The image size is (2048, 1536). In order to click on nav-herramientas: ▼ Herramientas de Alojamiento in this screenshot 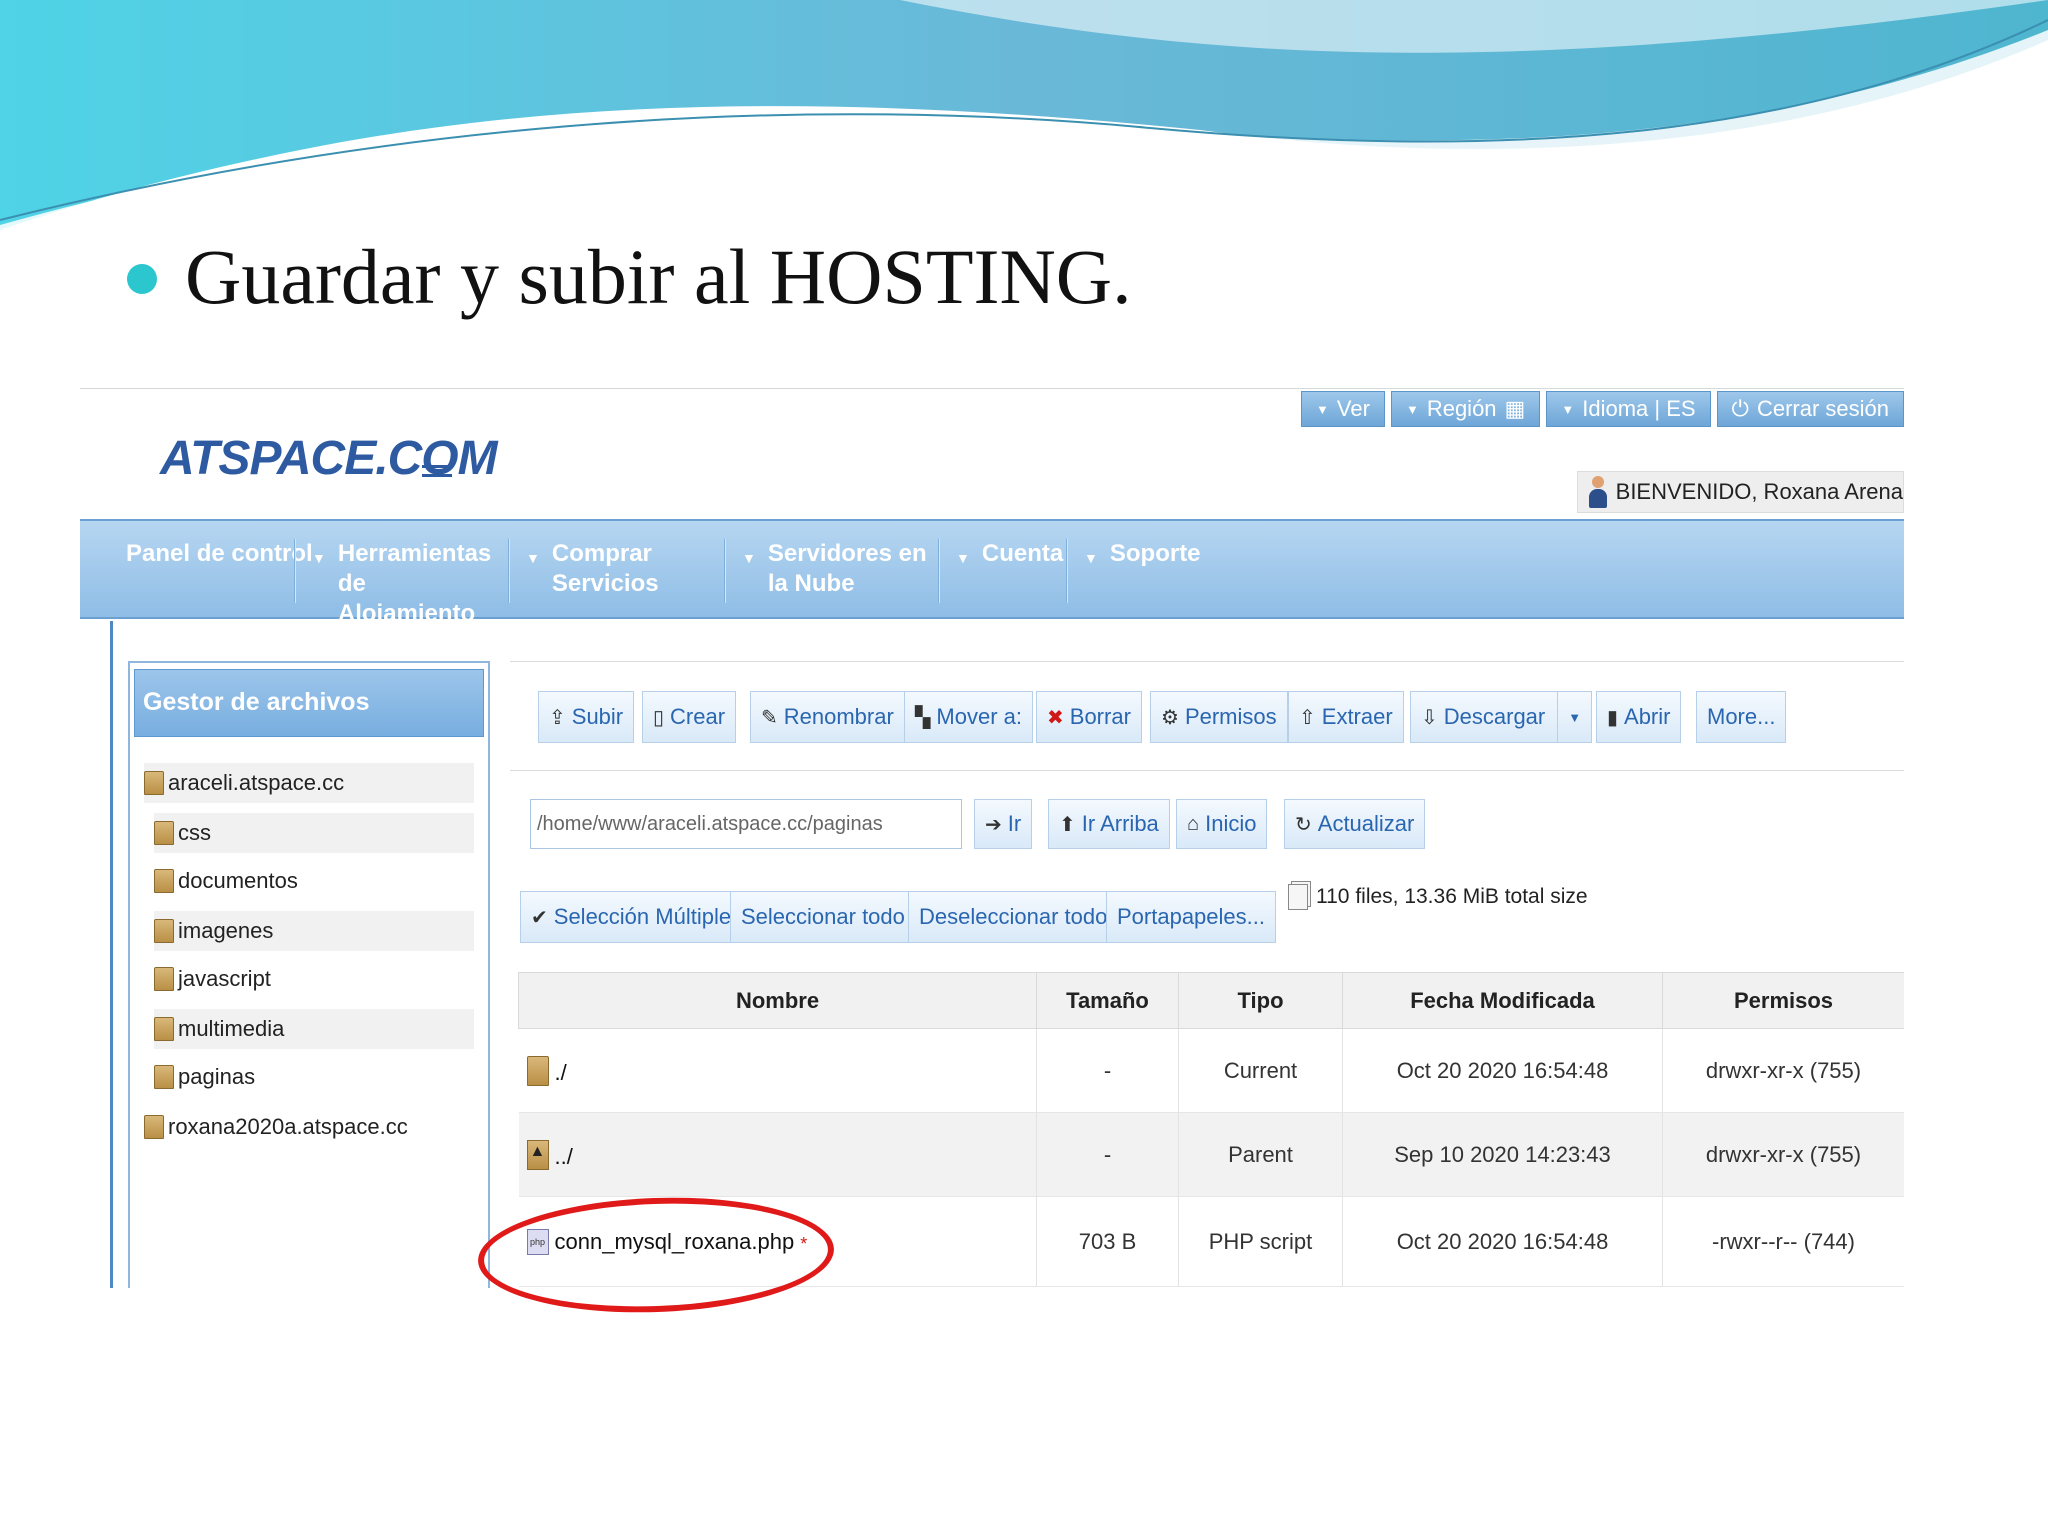, I will do `click(401, 584)`.